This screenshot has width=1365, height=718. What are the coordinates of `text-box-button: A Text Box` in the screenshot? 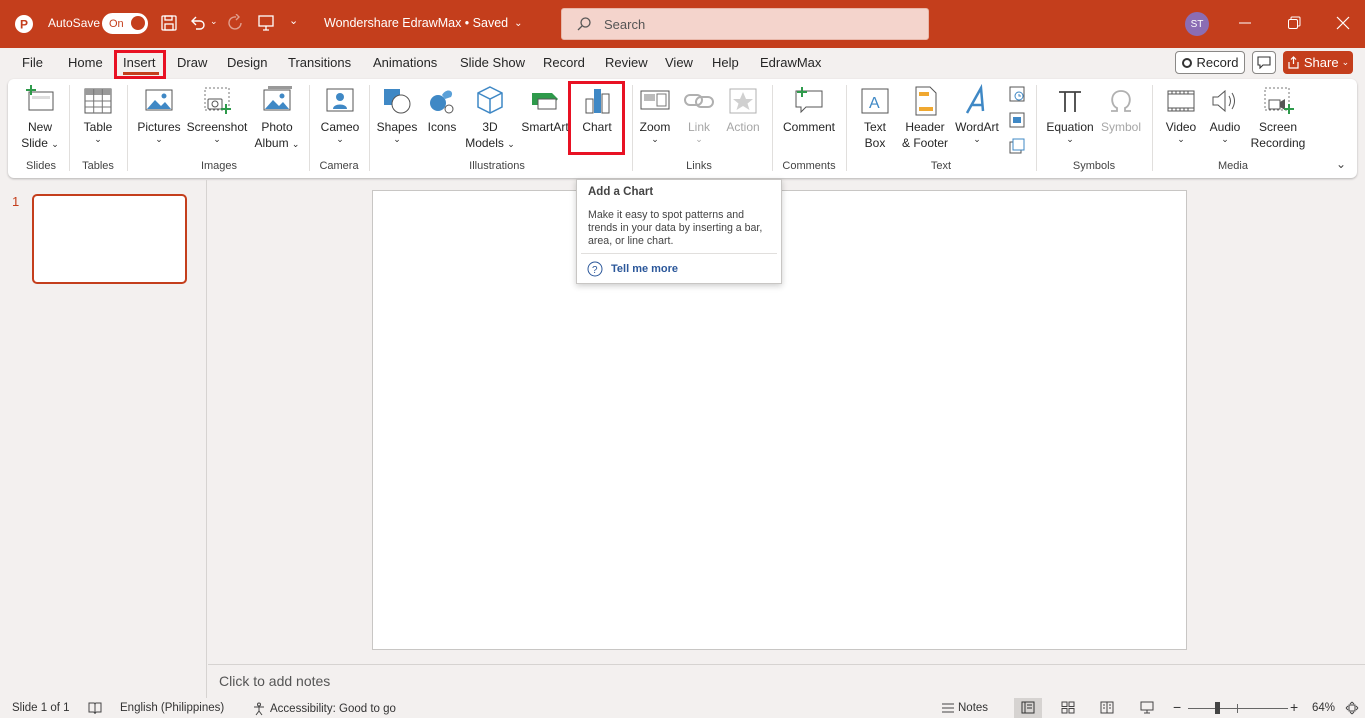 It's located at (875, 117).